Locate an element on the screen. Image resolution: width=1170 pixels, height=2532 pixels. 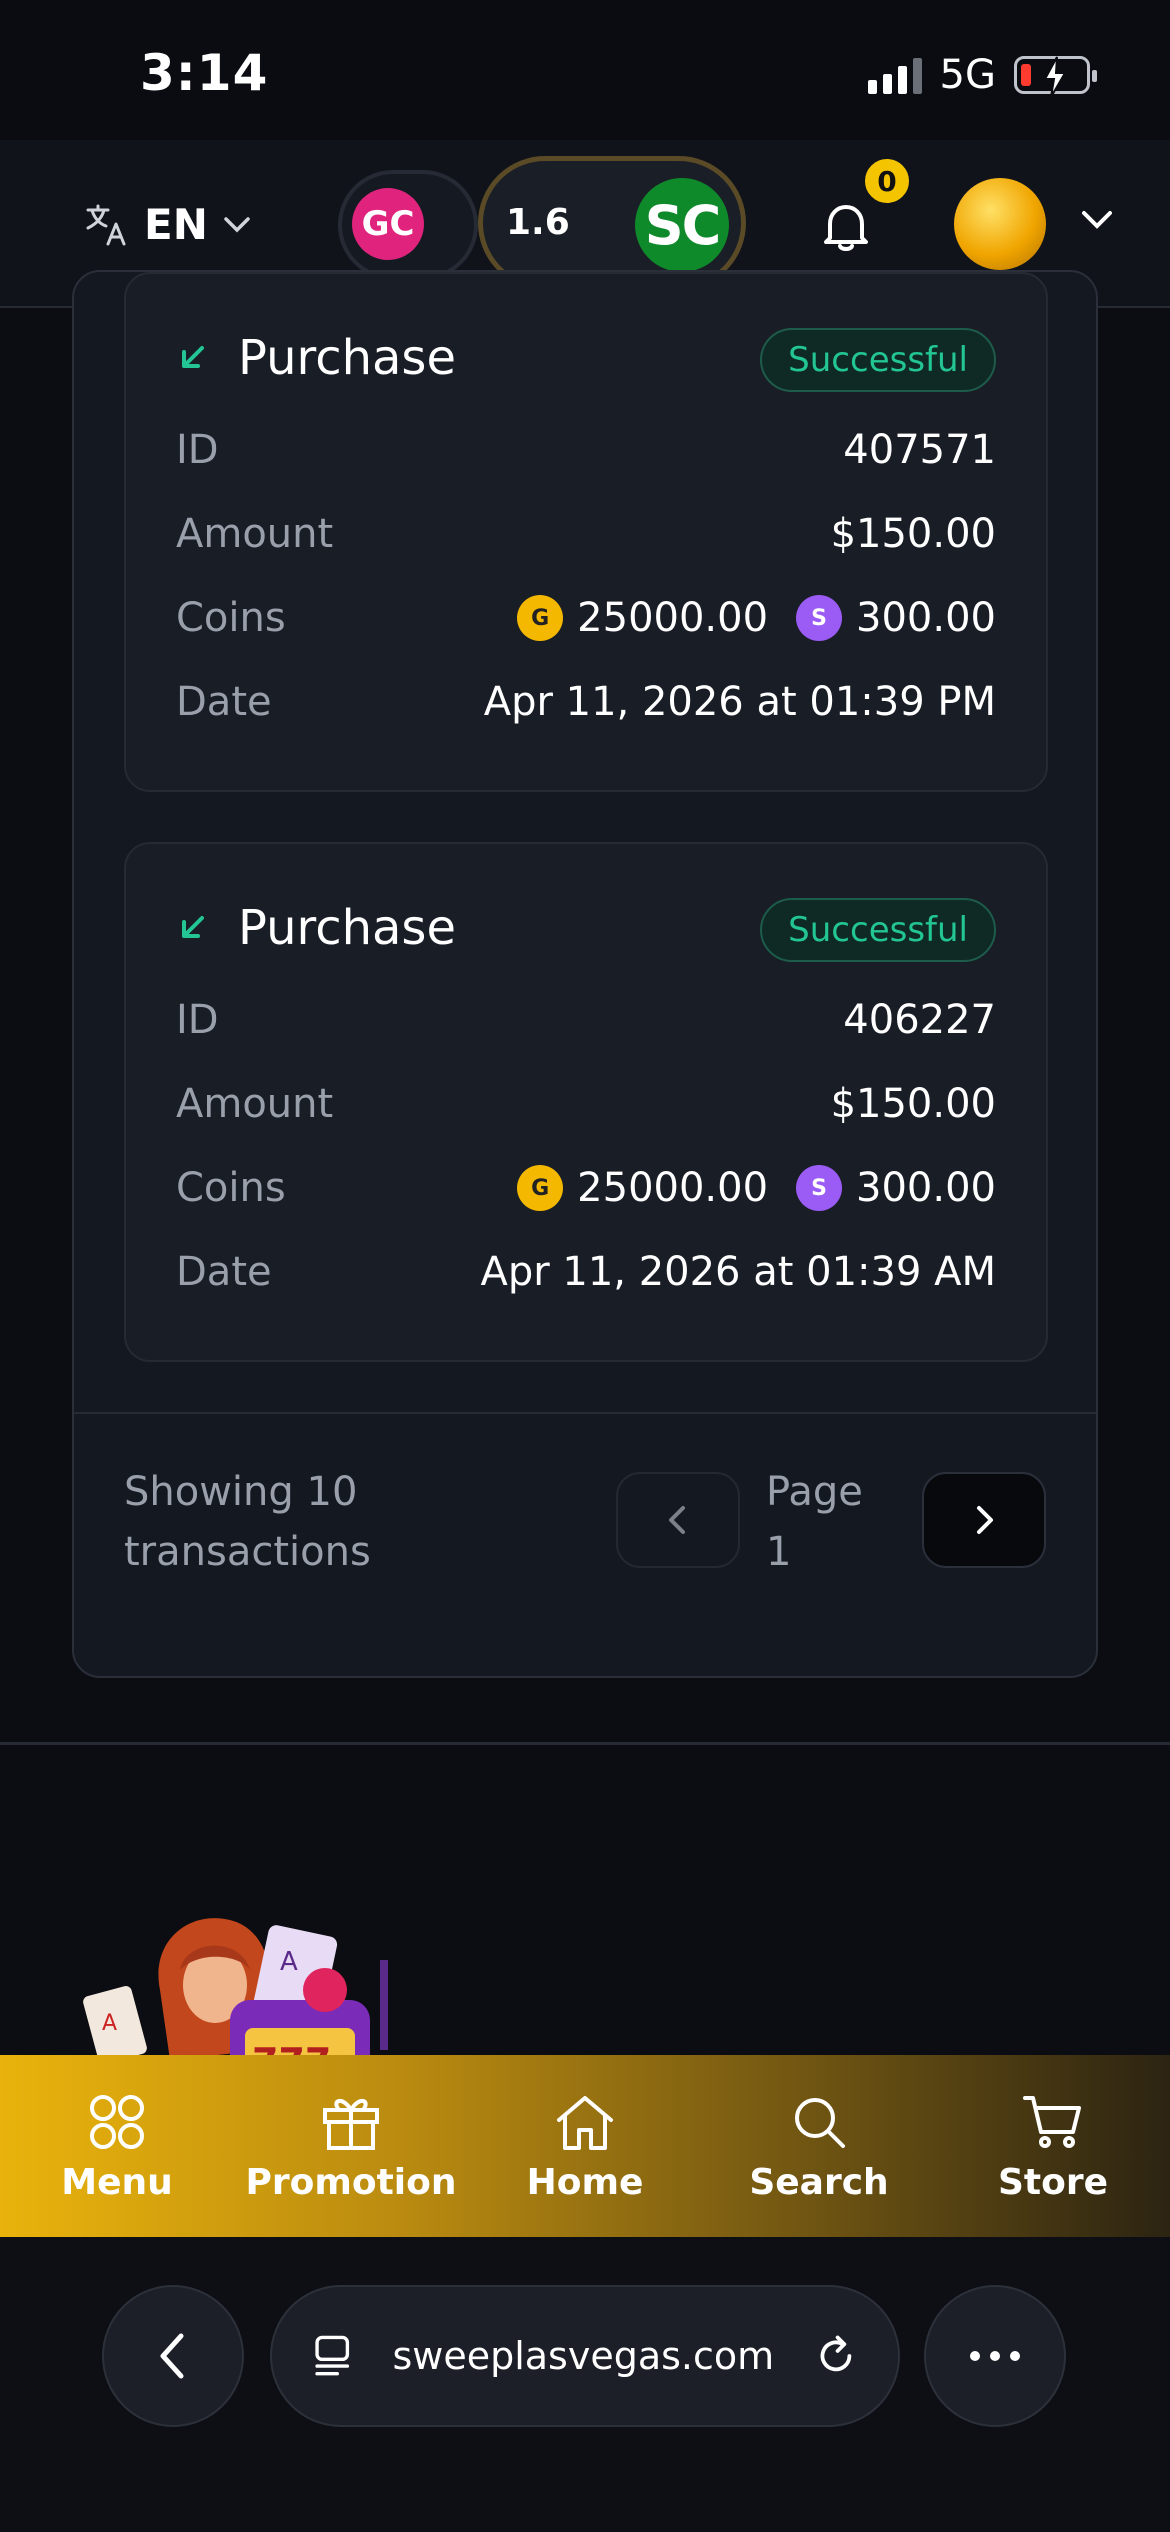
nav-store-label: Store is located at coordinates (1053, 2182).